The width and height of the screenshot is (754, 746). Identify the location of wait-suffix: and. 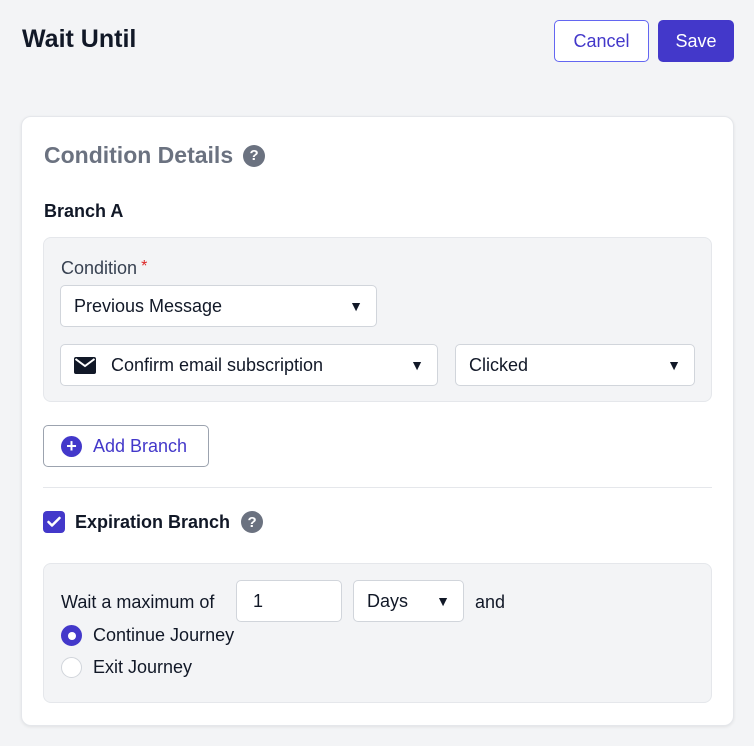
(490, 602).